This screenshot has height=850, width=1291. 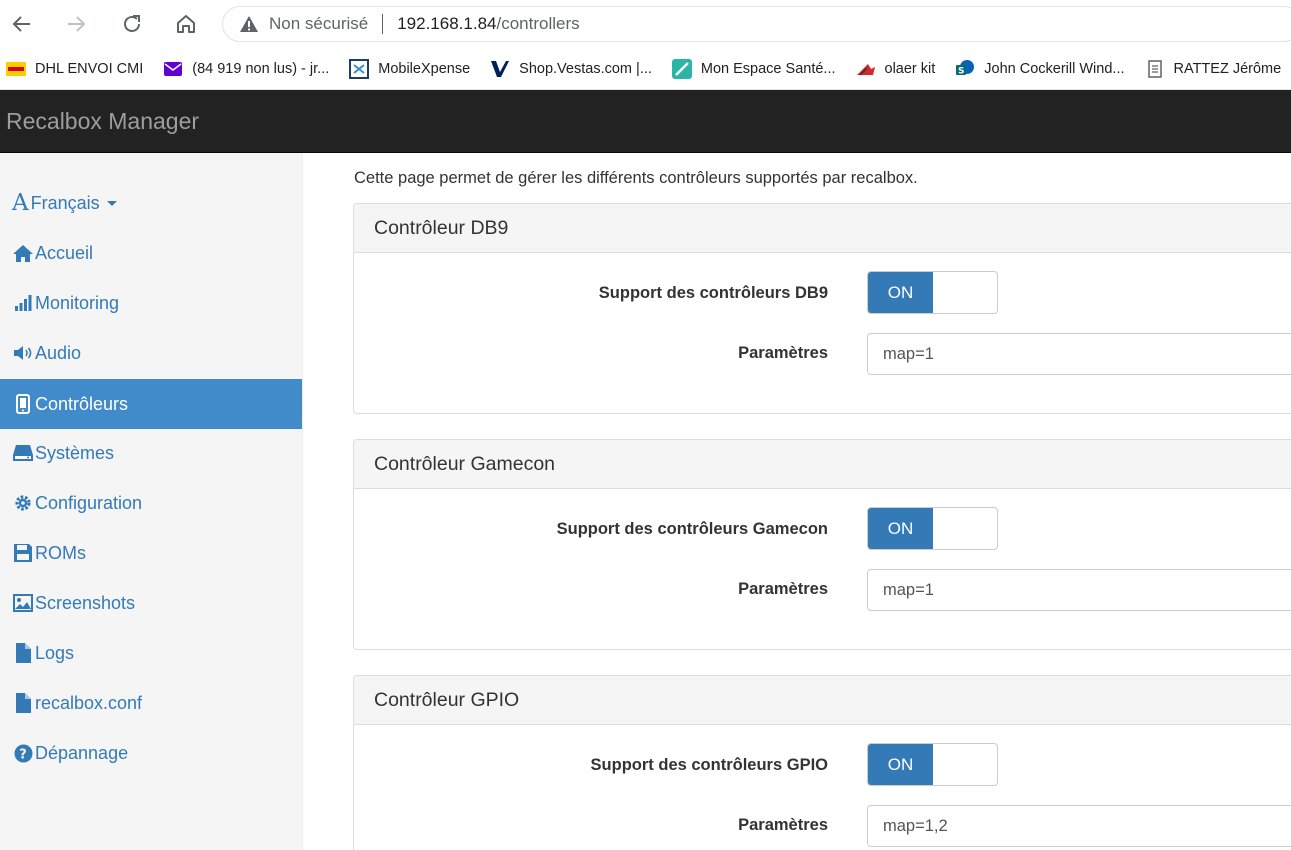 What do you see at coordinates (60, 552) in the screenshot?
I see `sidebar-item-label: ROMs` at bounding box center [60, 552].